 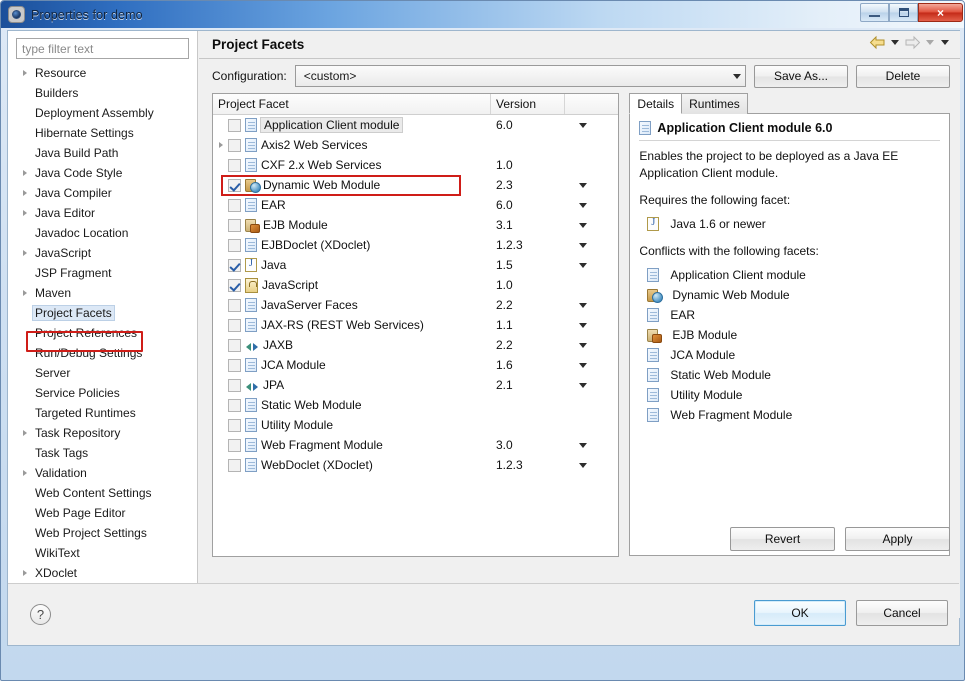 What do you see at coordinates (714, 103) in the screenshot?
I see `tab-runtimes: Runtimes` at bounding box center [714, 103].